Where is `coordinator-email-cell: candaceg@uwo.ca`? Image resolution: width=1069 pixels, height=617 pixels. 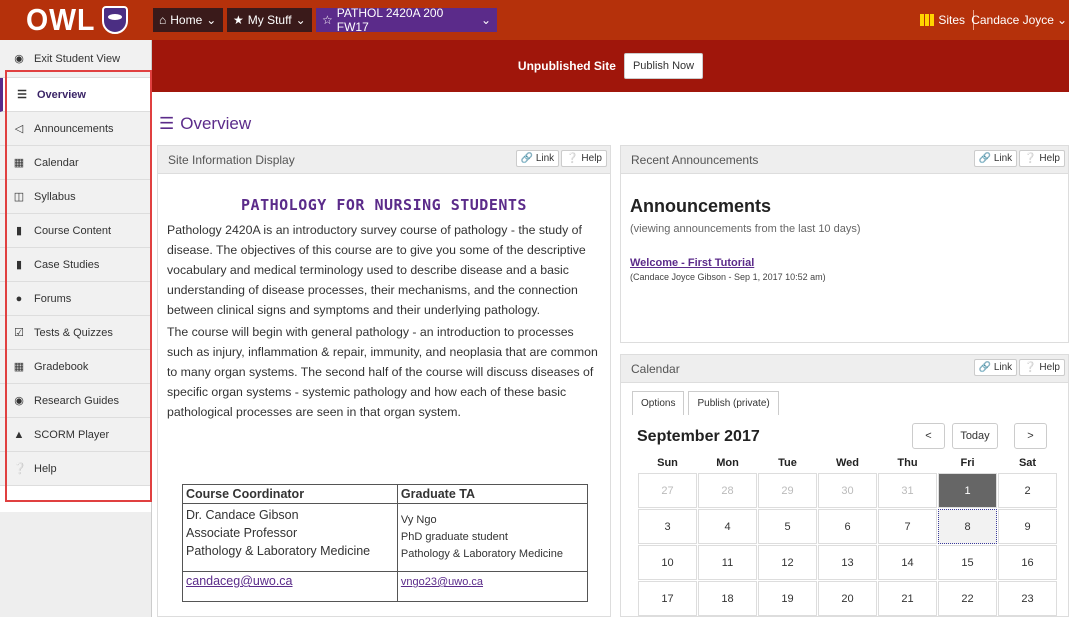 coordinator-email-cell: candaceg@uwo.ca is located at coordinates (290, 586).